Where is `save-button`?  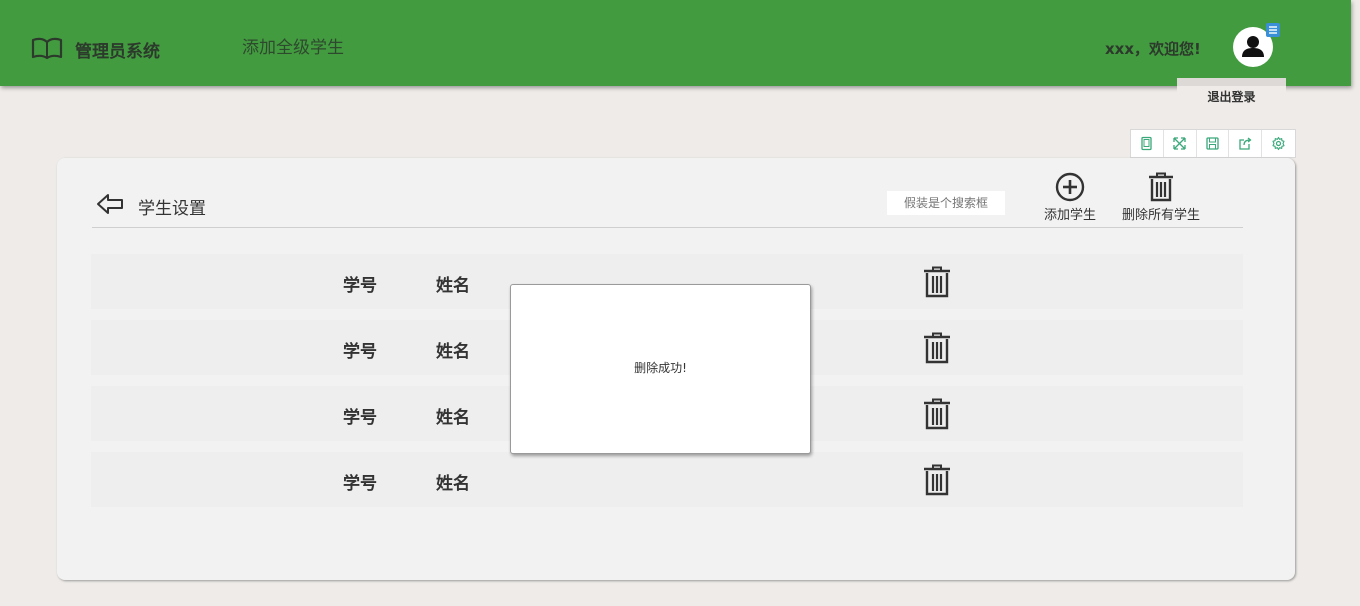
save-button is located at coordinates (1213, 143).